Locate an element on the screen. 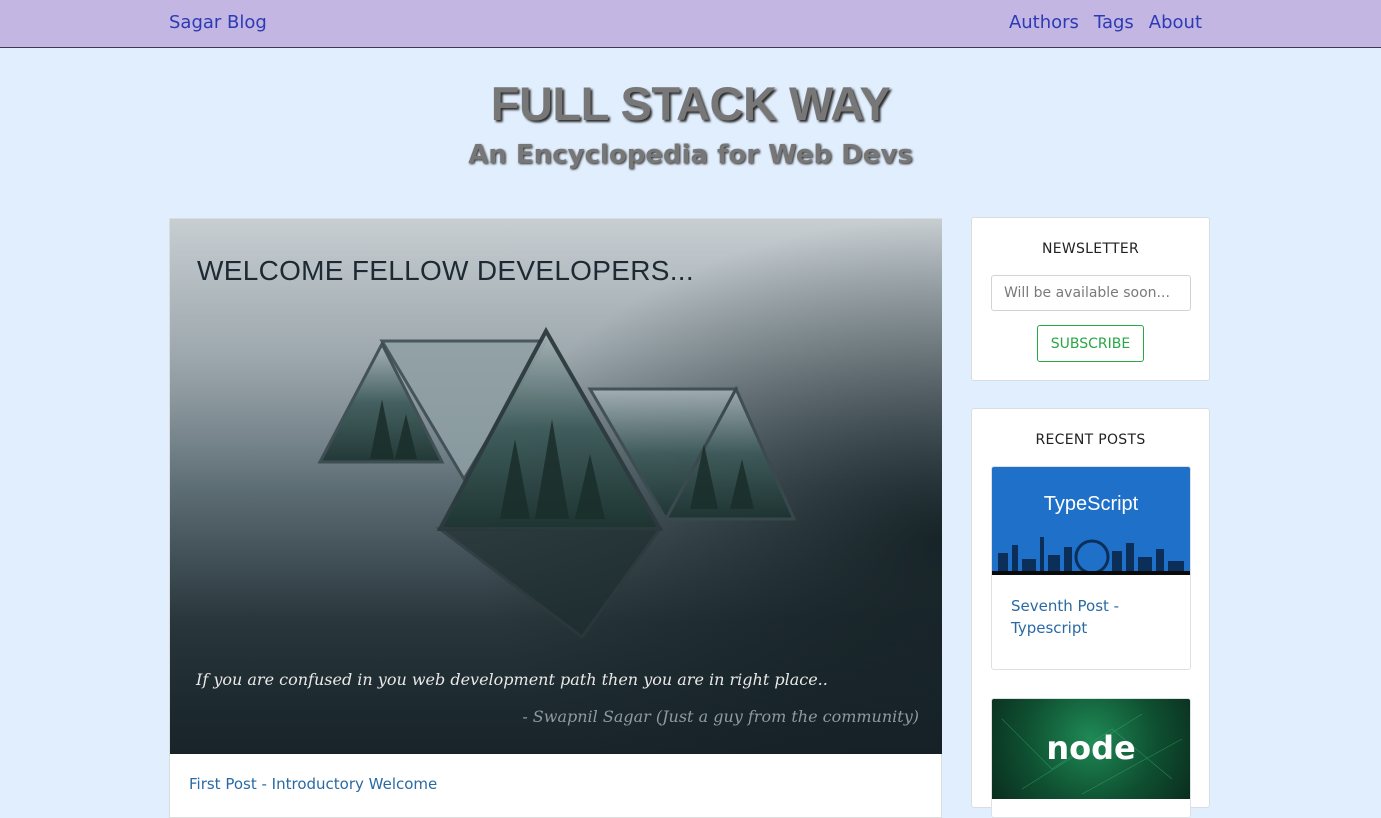 This screenshot has height=818, width=1381. recent-post-card: TypeScript Seventh Post - Typescript is located at coordinates (1091, 568).